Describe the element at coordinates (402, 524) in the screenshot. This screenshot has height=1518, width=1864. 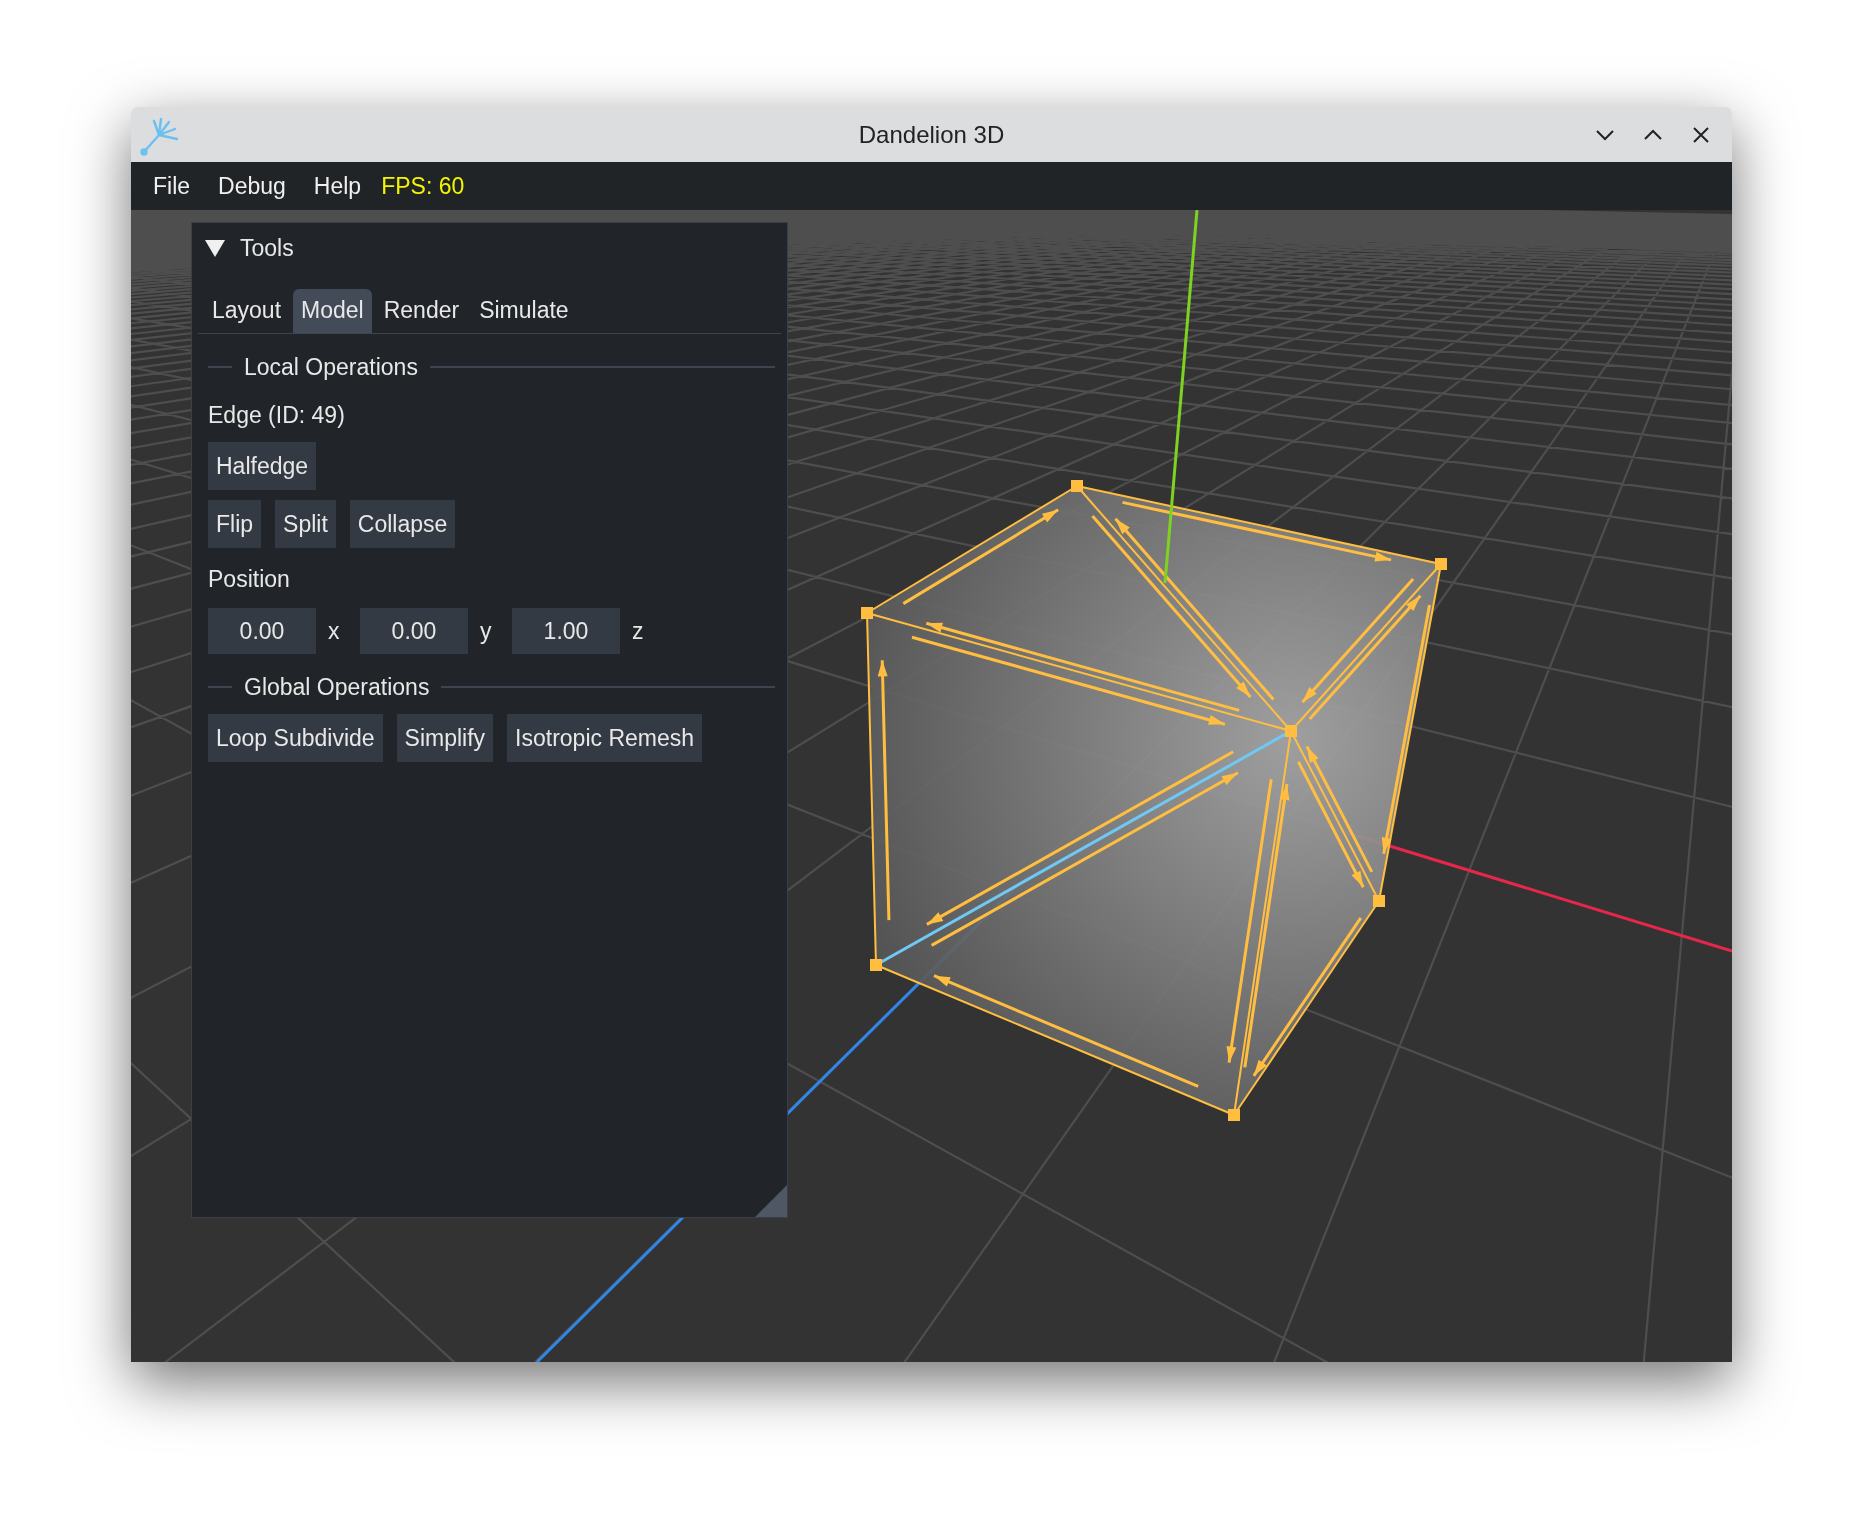
I see `action-button: Collapse` at that location.